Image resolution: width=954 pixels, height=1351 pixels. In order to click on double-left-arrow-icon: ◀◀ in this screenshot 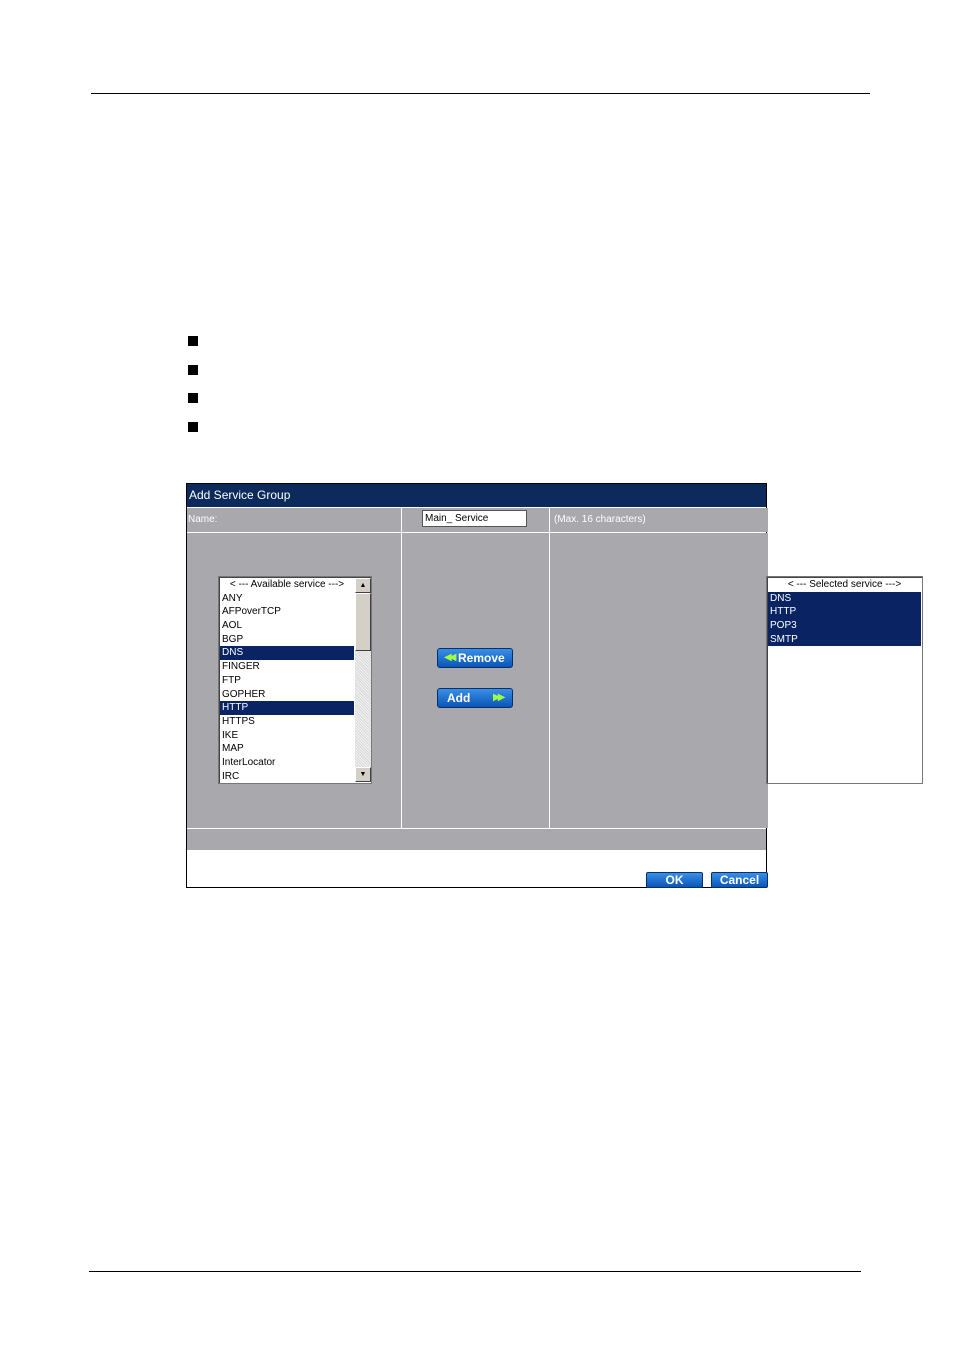, I will do `click(450, 657)`.